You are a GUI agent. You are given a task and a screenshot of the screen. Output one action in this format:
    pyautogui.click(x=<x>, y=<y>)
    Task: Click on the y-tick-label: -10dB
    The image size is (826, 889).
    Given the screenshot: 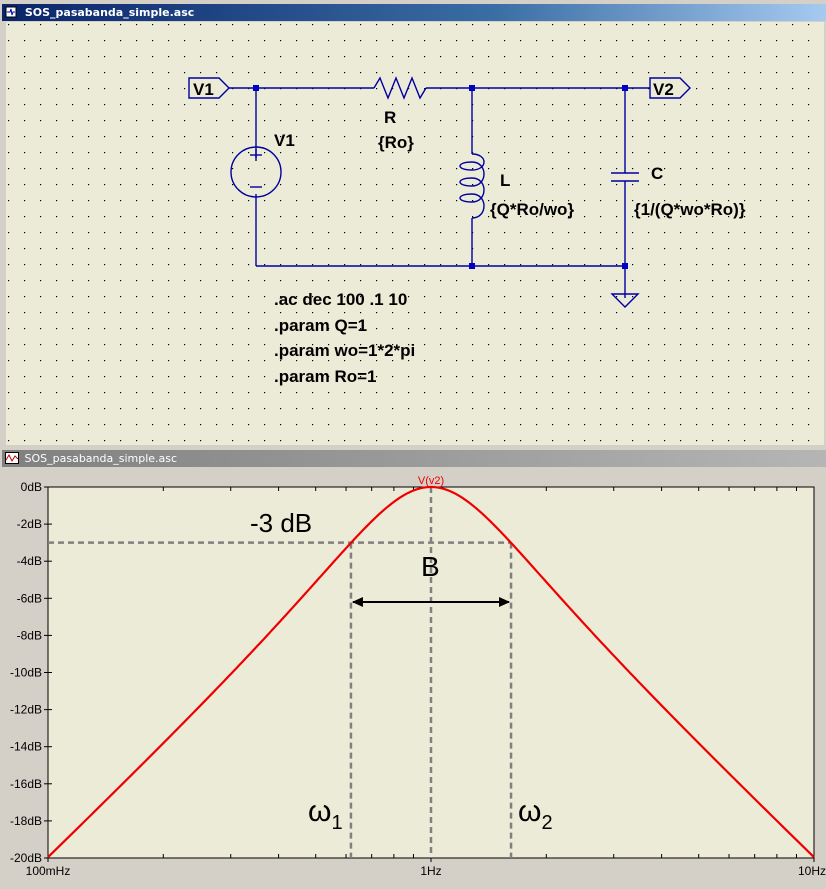 What is the action you would take?
    pyautogui.click(x=26, y=673)
    